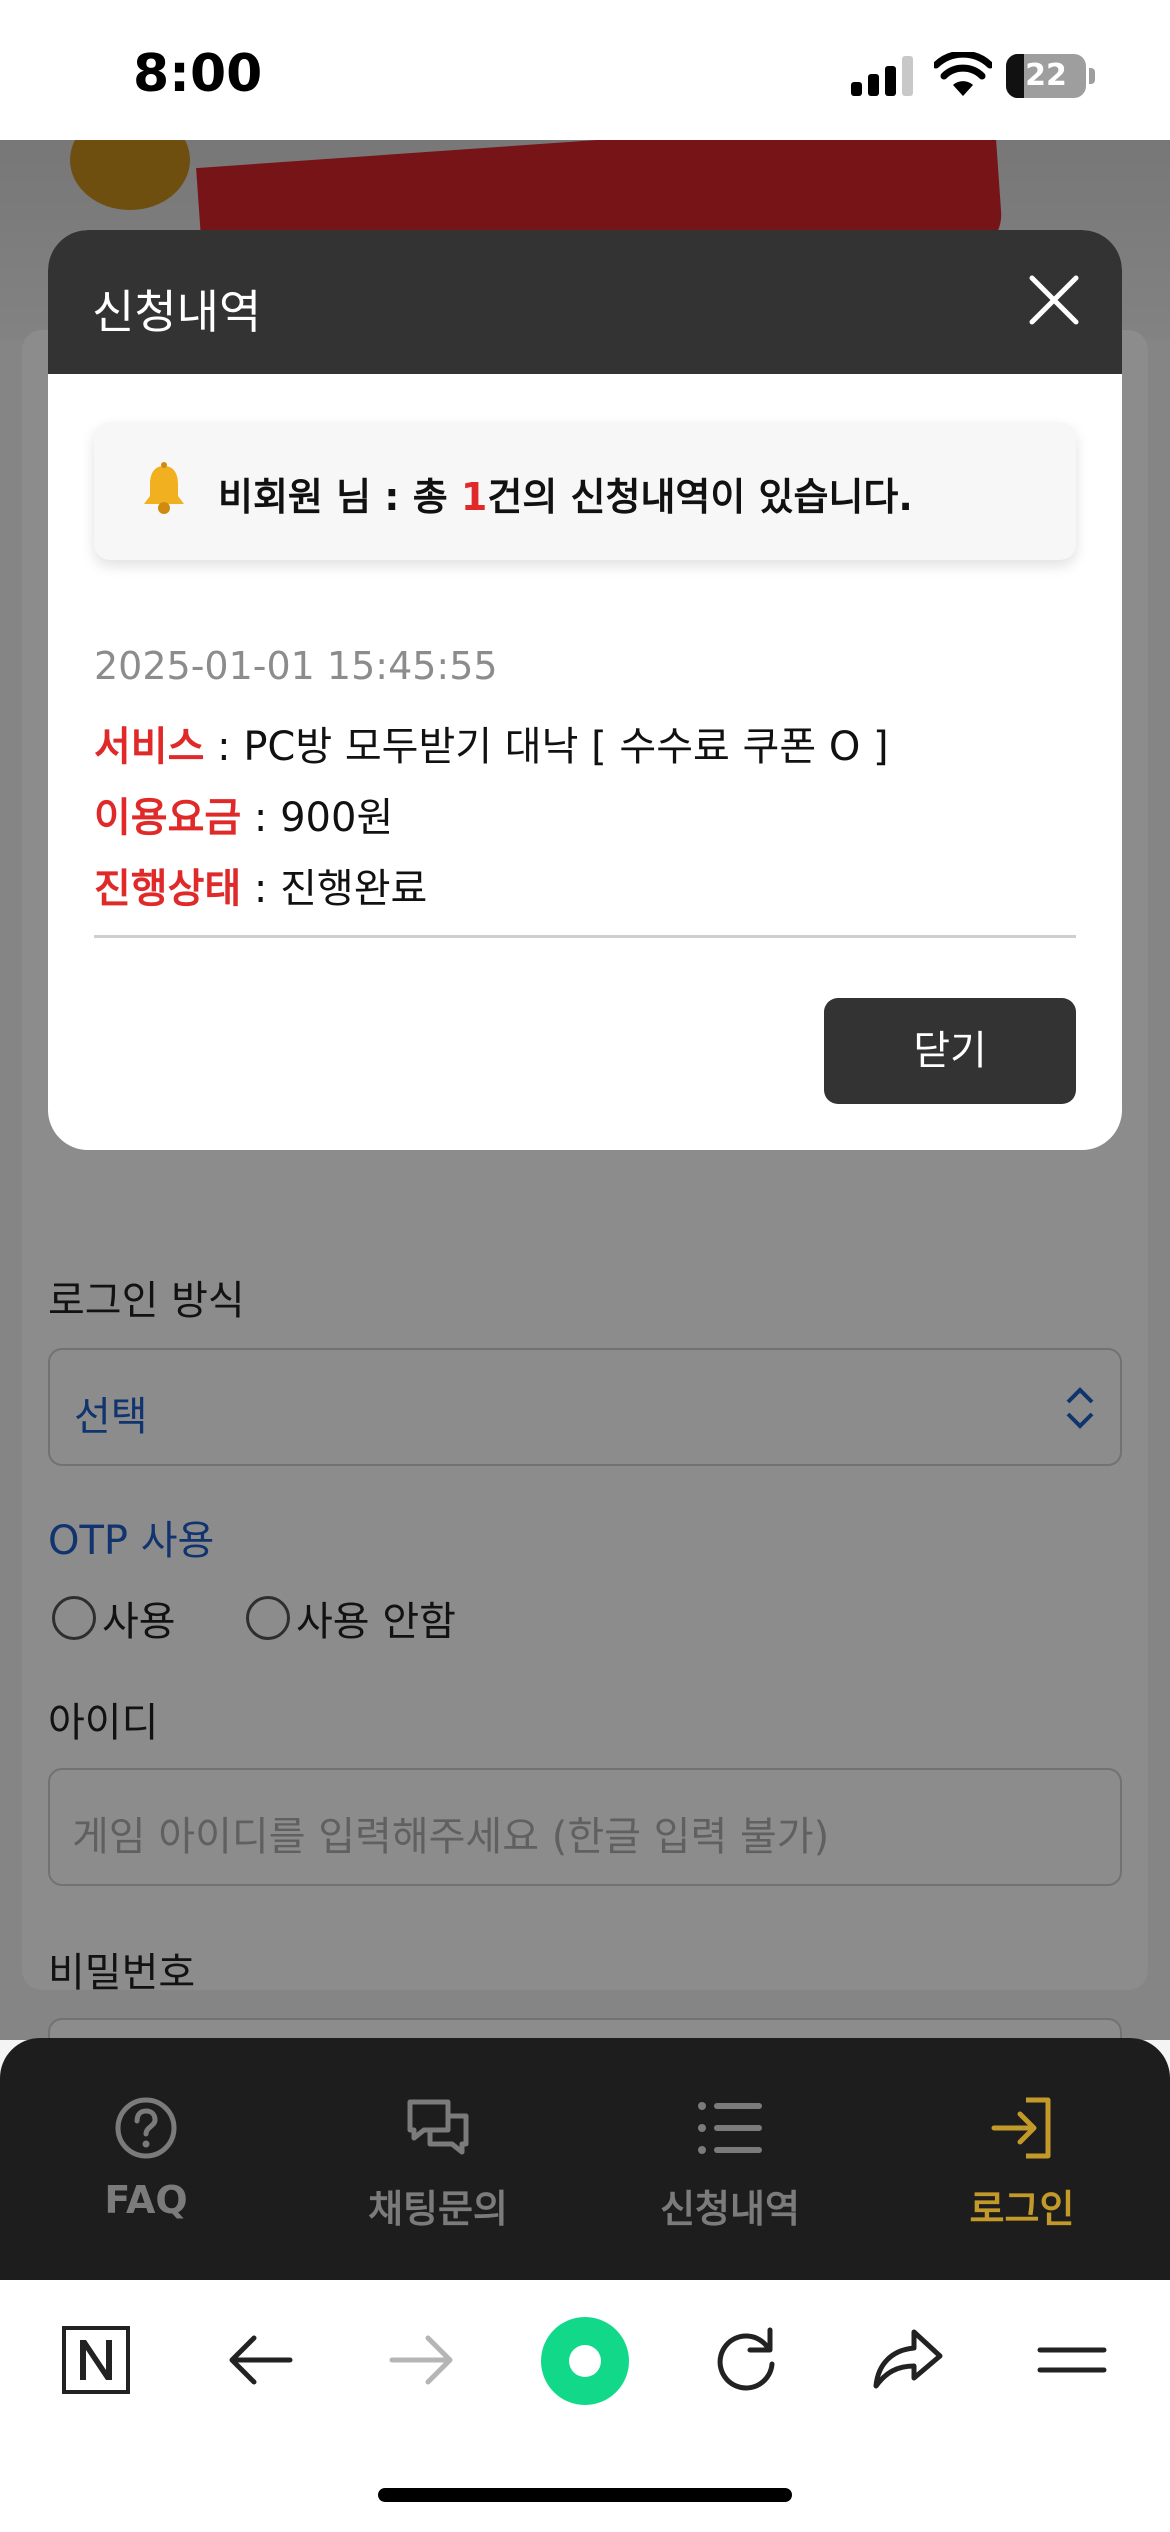  Describe the element at coordinates (177, 312) in the screenshot. I see `modal-title: 신청내역` at that location.